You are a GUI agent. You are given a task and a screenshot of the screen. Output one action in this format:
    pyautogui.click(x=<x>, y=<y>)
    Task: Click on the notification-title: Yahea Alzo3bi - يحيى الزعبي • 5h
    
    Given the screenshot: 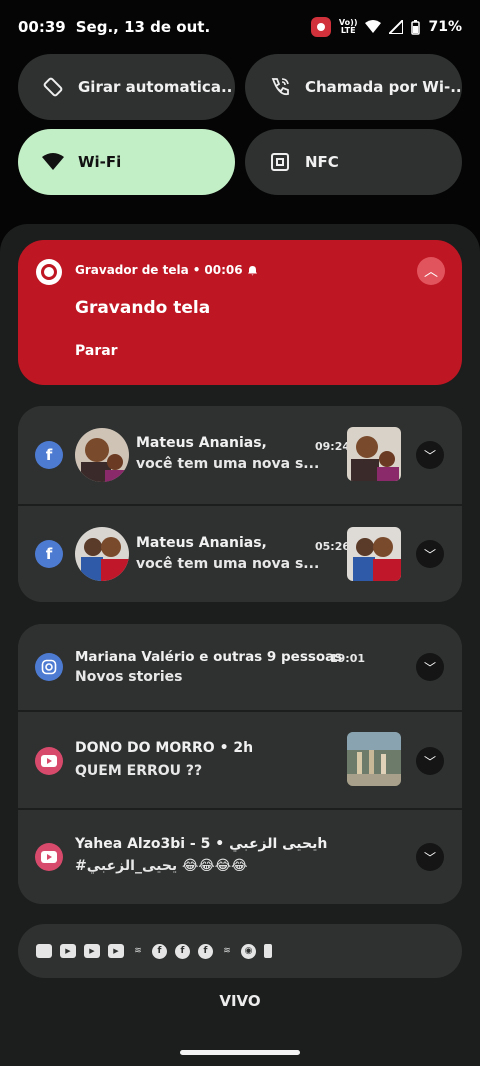 What is the action you would take?
    pyautogui.click(x=201, y=844)
    